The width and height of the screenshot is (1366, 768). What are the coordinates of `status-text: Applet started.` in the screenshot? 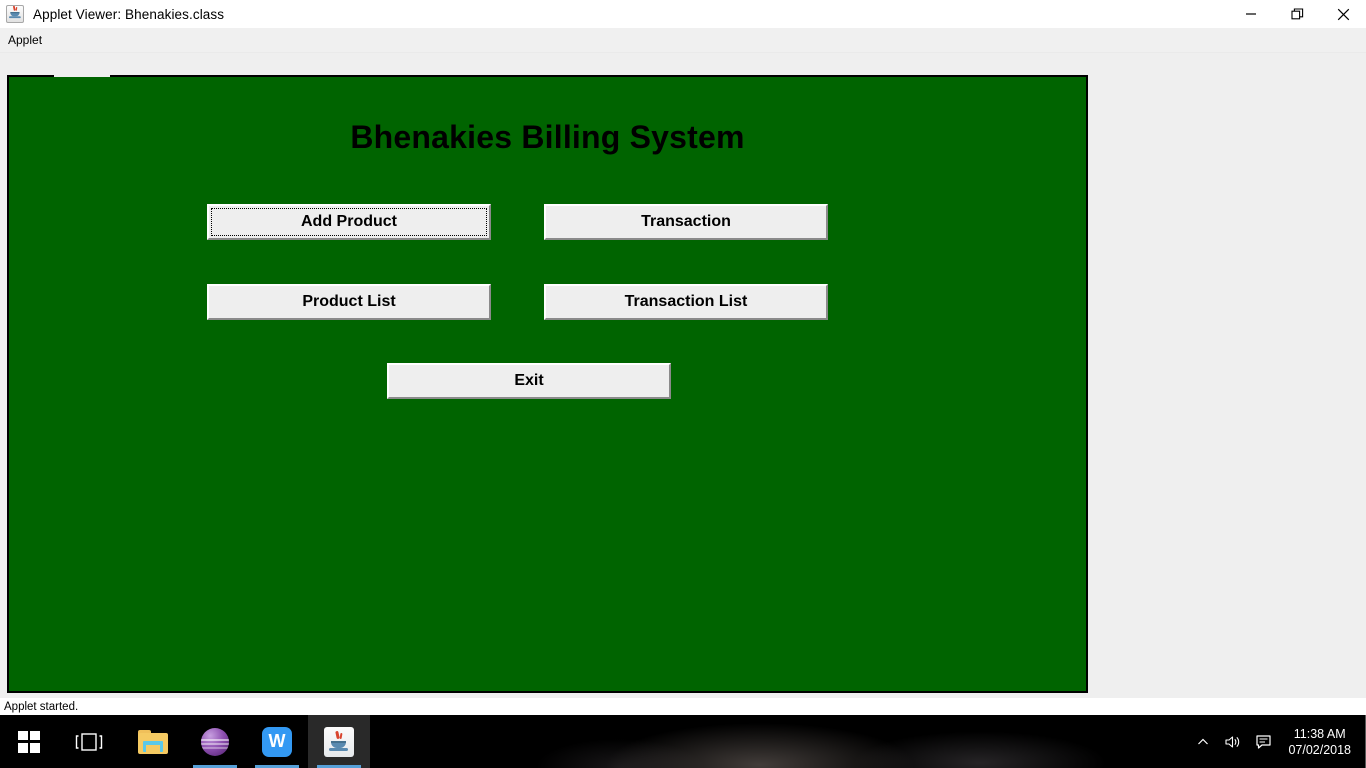 It's located at (41, 706).